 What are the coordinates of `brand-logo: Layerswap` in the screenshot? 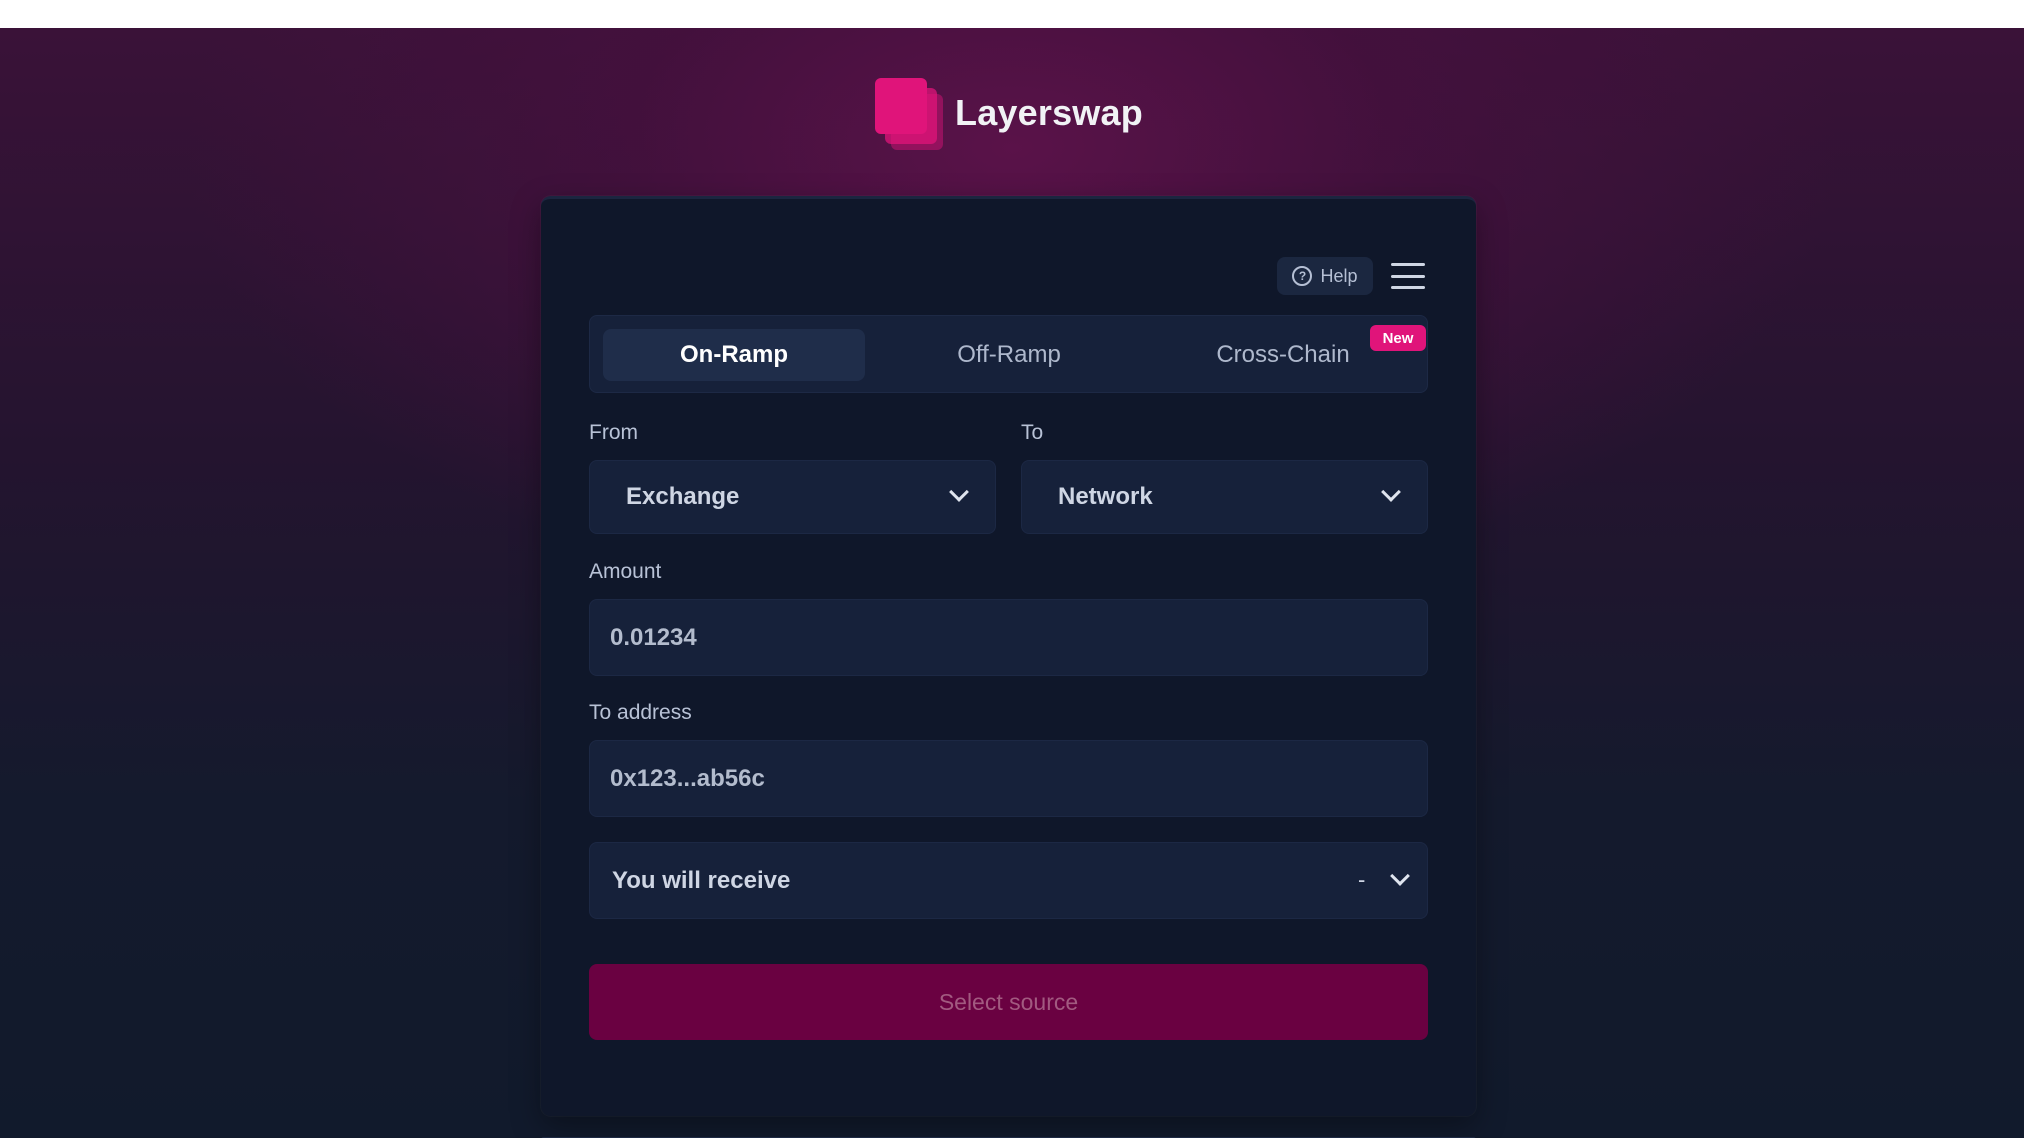 It's located at (1009, 114).